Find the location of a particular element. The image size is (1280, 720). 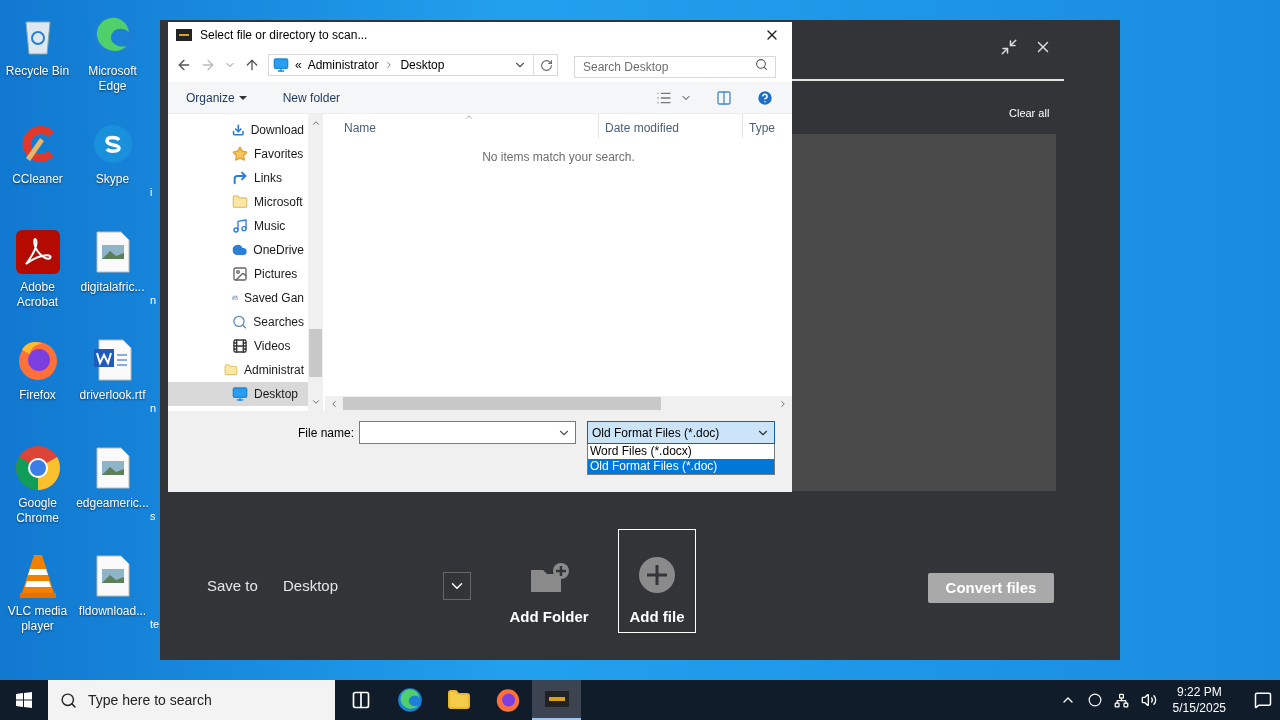

address-bar: « Administrator Desktop is located at coordinates (413, 65).